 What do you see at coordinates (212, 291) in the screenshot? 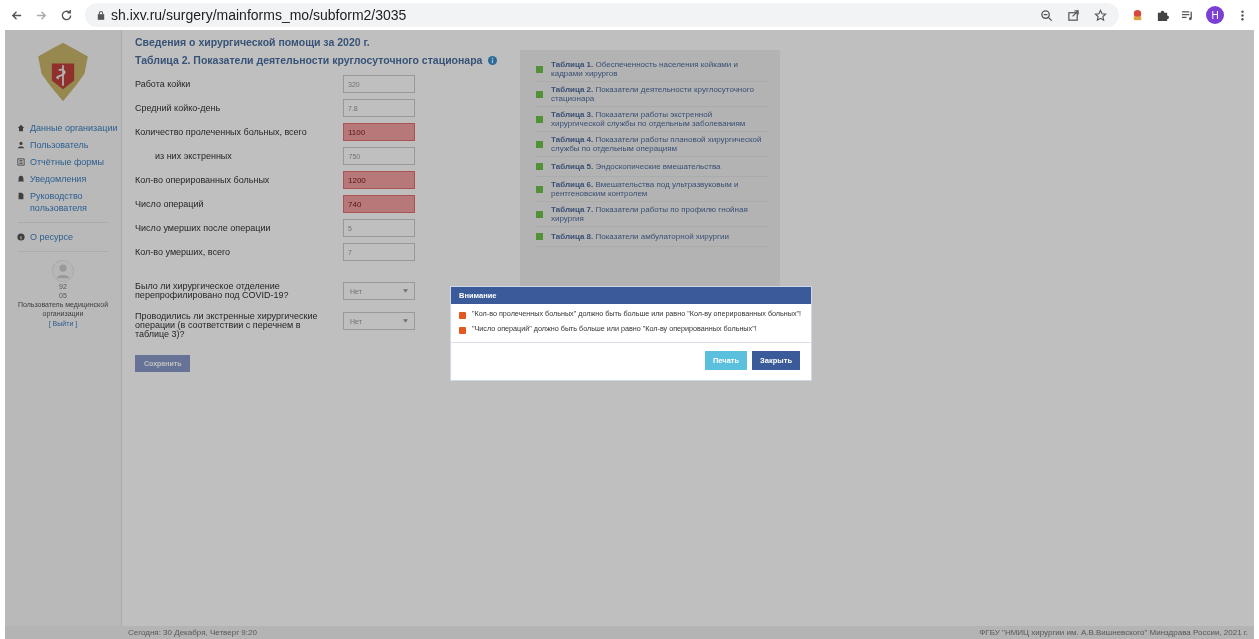
I see `field-label: Было ли хирургическое отделение перепрофилировано под COVID-19?` at bounding box center [212, 291].